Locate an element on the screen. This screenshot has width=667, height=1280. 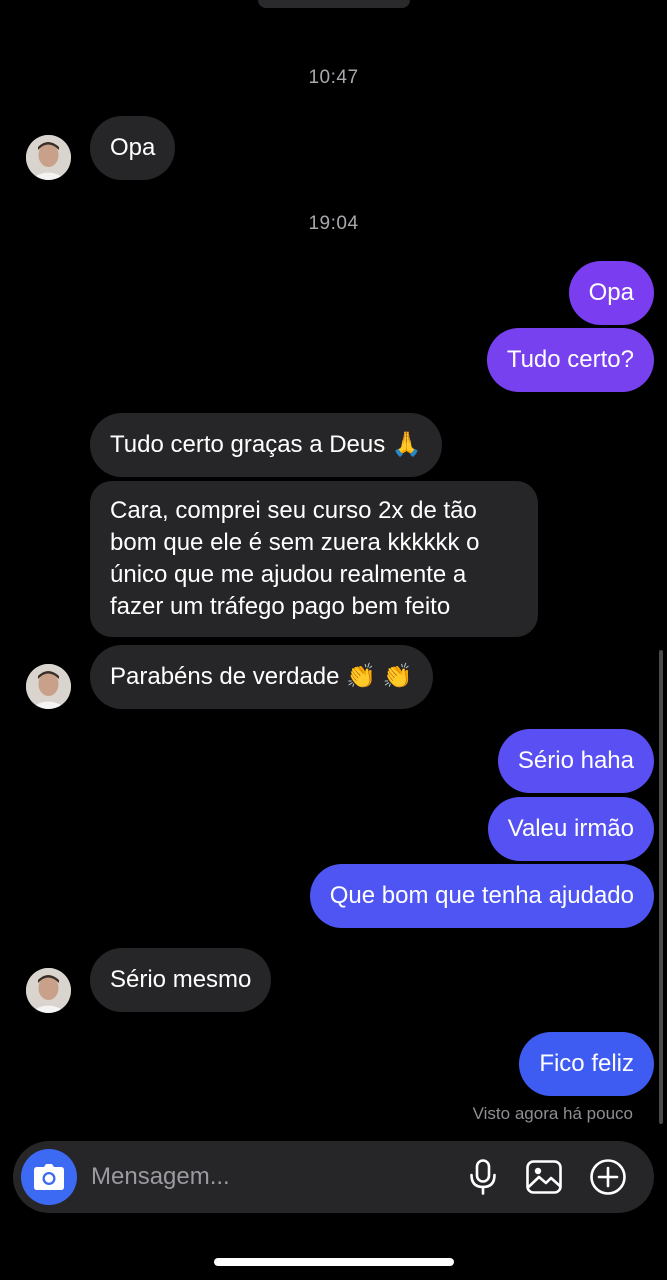
message-input is located at coordinates (266, 1177).